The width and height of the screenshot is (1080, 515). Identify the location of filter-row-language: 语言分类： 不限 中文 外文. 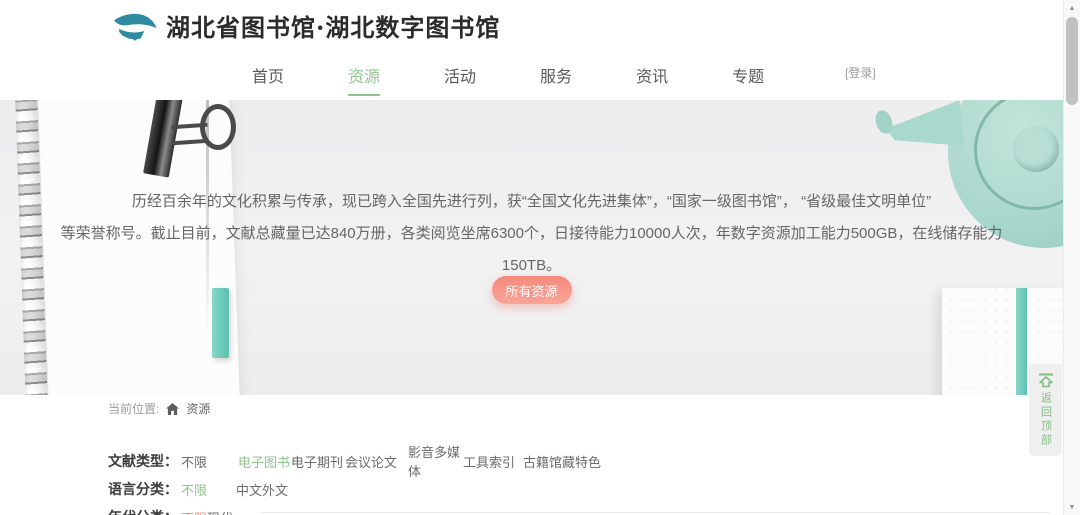
(574, 489).